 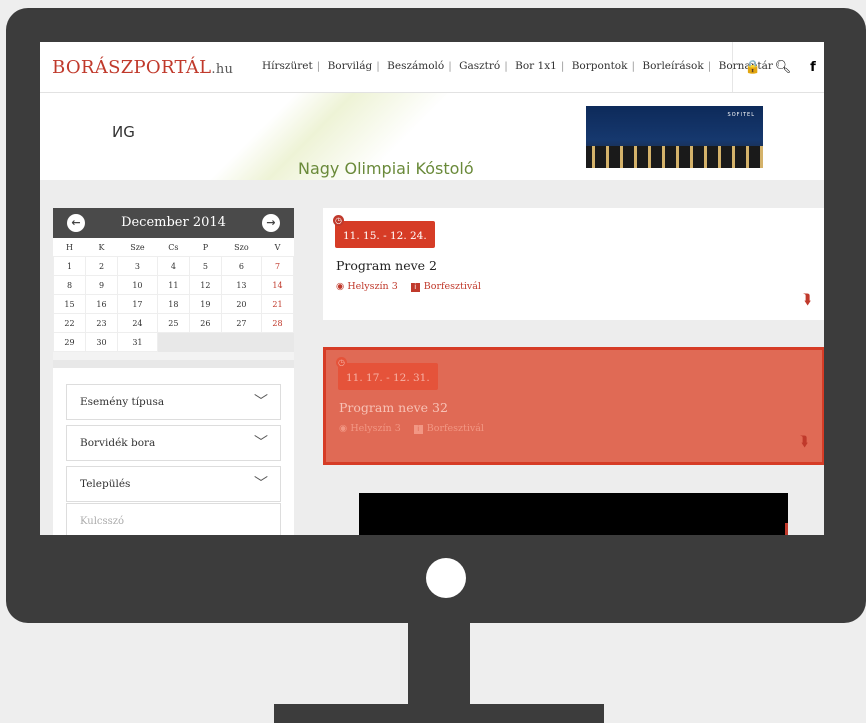 I want to click on nav-item-gasztro: Gasztró, so click(x=479, y=66).